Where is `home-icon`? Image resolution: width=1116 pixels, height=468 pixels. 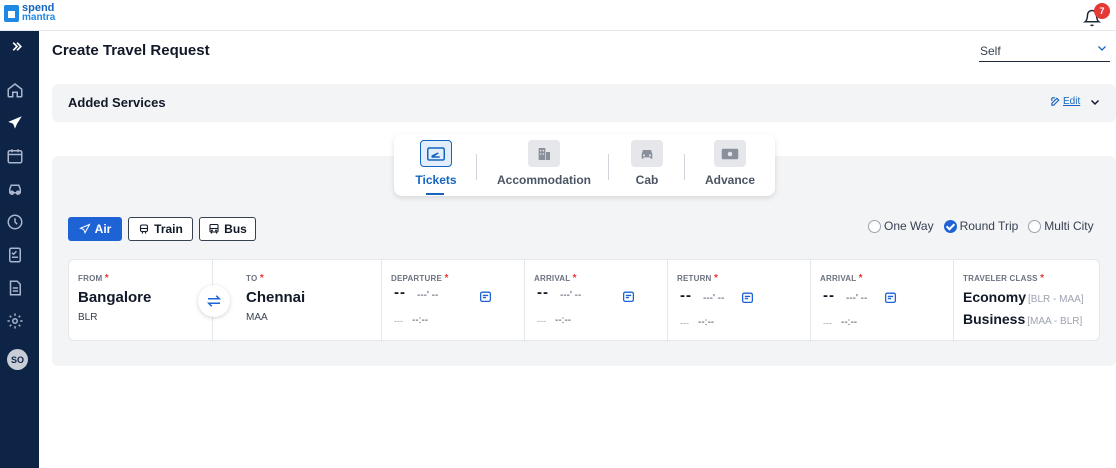
home-icon is located at coordinates (15, 90).